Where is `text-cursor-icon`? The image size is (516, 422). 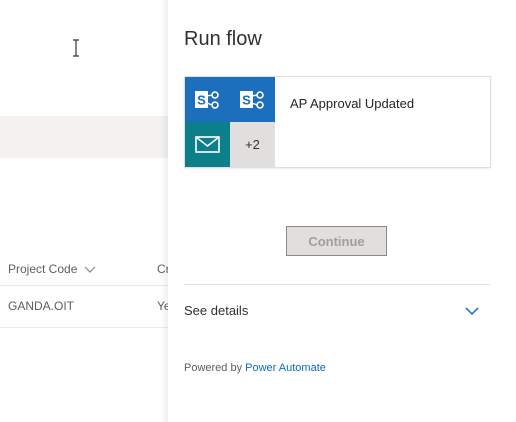
text-cursor-icon is located at coordinates (76, 48).